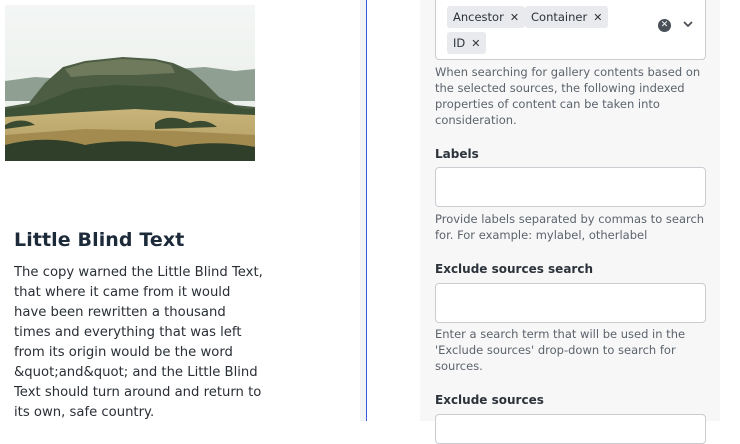 Image resolution: width=740 pixels, height=444 pixels. What do you see at coordinates (130, 83) in the screenshot?
I see `article-image` at bounding box center [130, 83].